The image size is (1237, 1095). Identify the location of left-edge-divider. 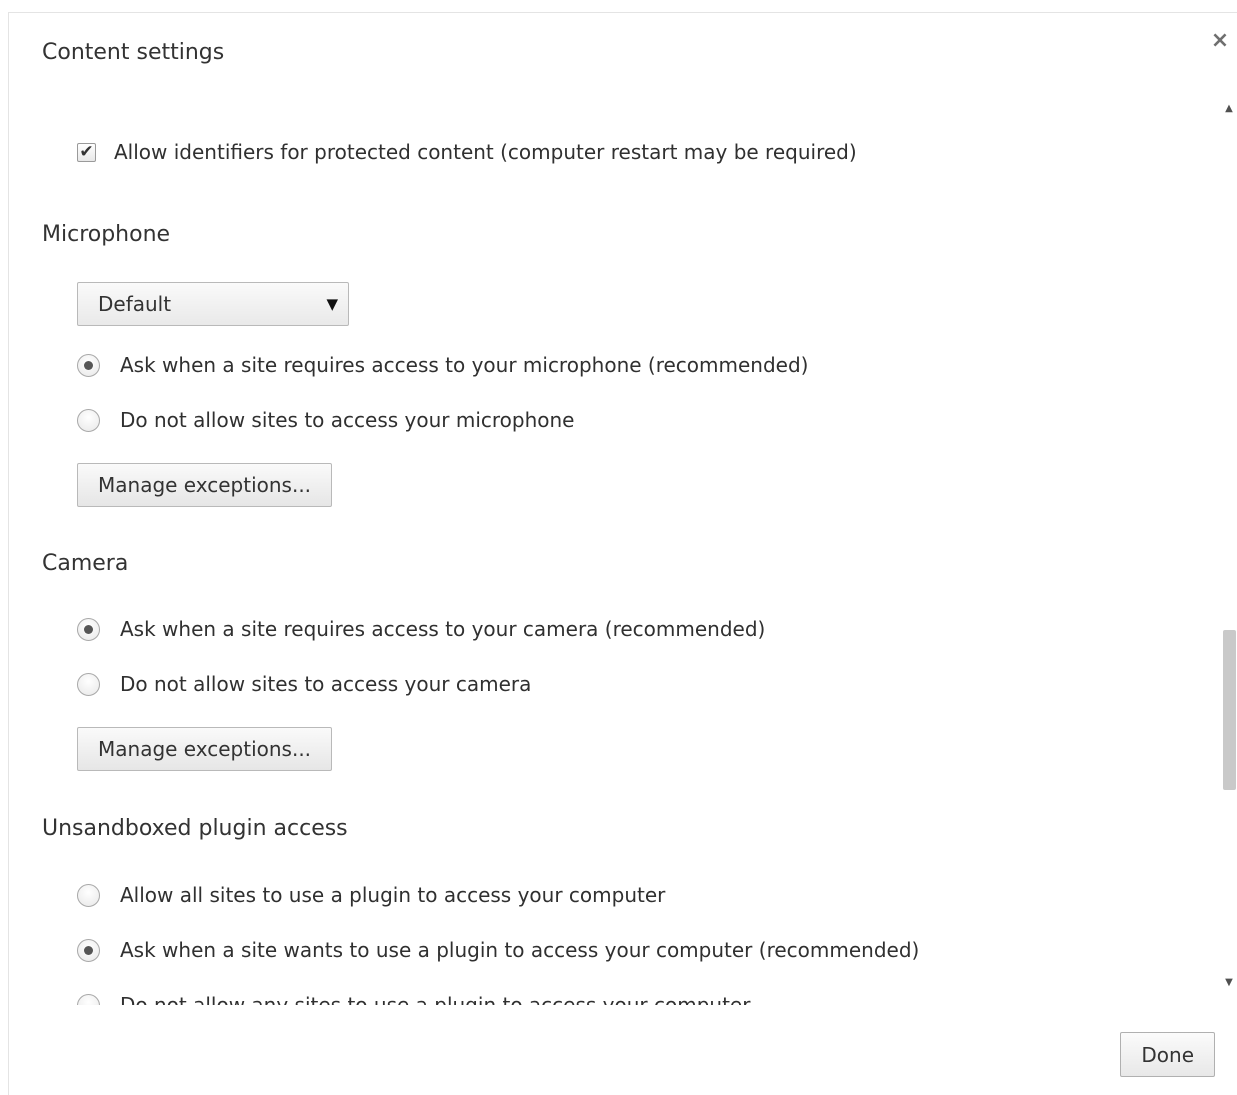
(4, 553).